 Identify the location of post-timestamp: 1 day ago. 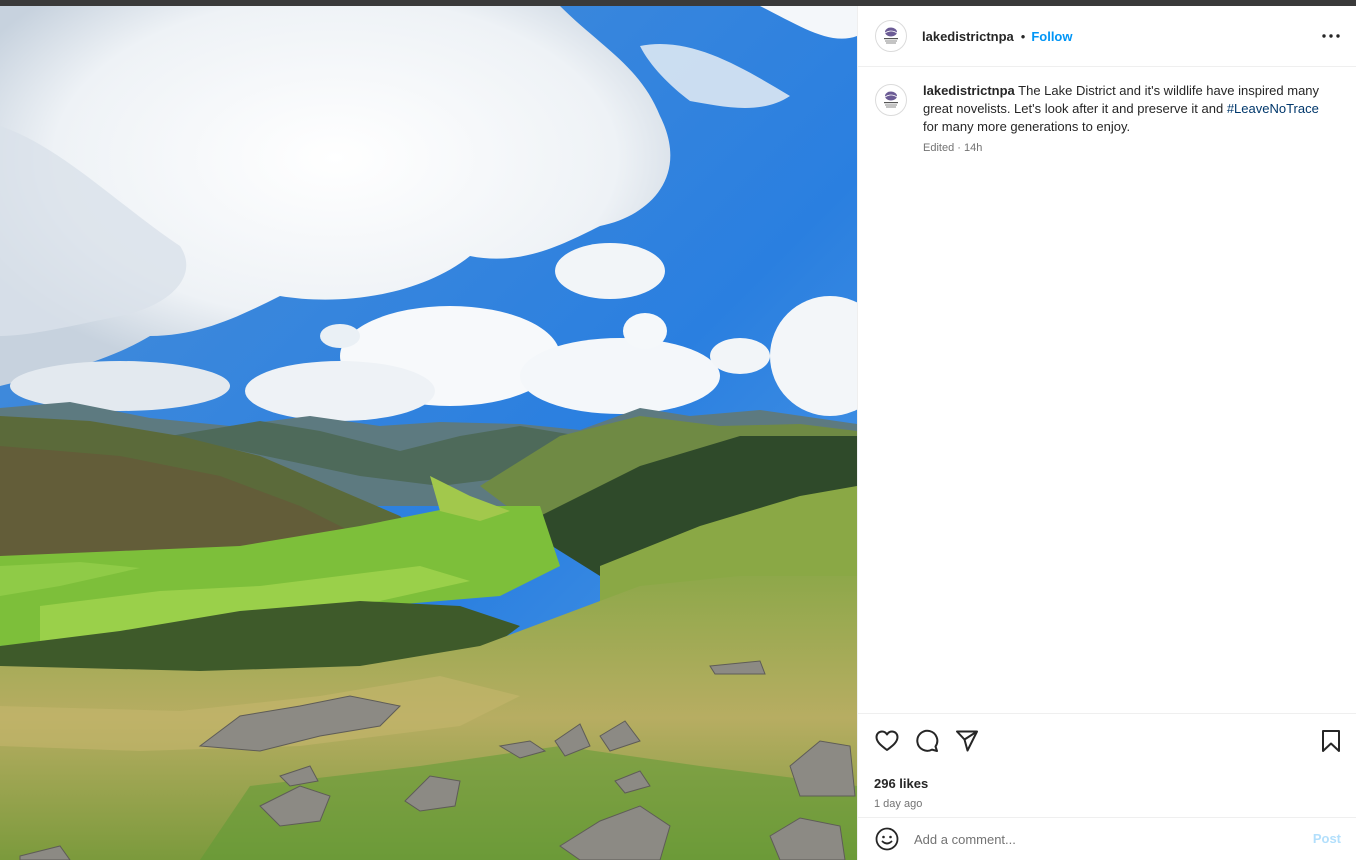
(898, 804).